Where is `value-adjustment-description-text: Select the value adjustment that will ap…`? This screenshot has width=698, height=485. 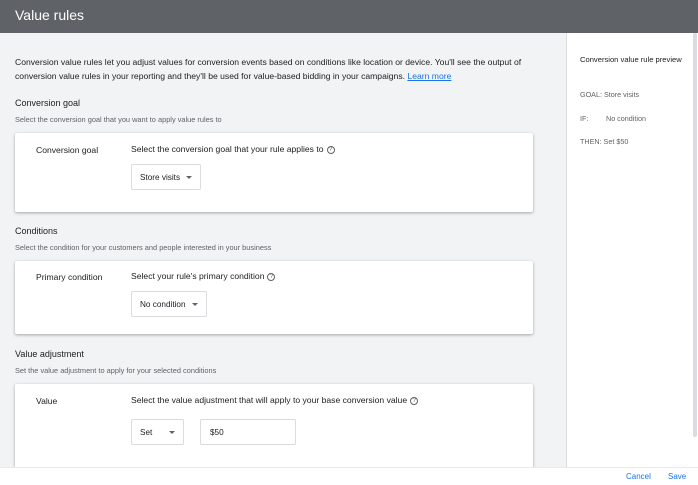 value-adjustment-description-text: Select the value adjustment that will ap… is located at coordinates (269, 400).